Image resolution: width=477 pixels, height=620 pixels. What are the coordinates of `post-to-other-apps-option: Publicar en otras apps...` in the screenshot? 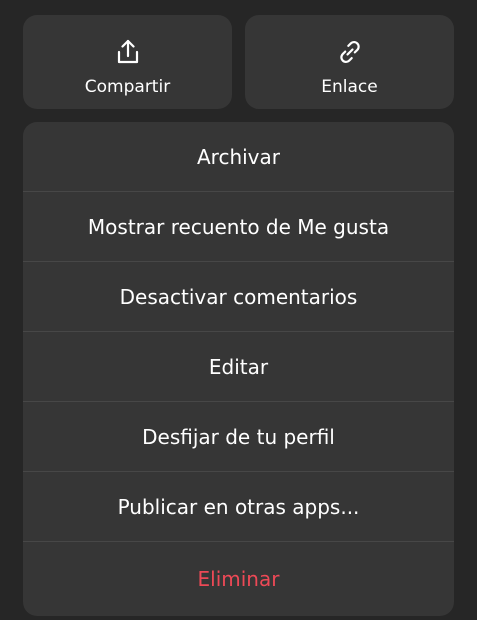 It's located at (238, 507).